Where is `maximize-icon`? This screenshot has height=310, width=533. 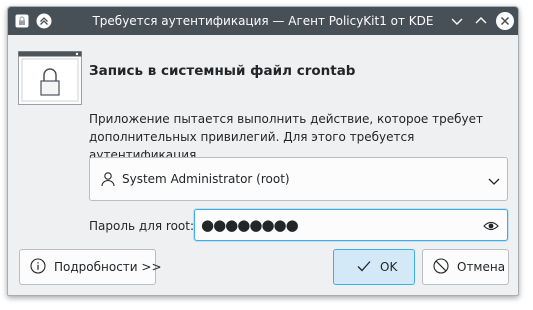
maximize-icon is located at coordinates (481, 21).